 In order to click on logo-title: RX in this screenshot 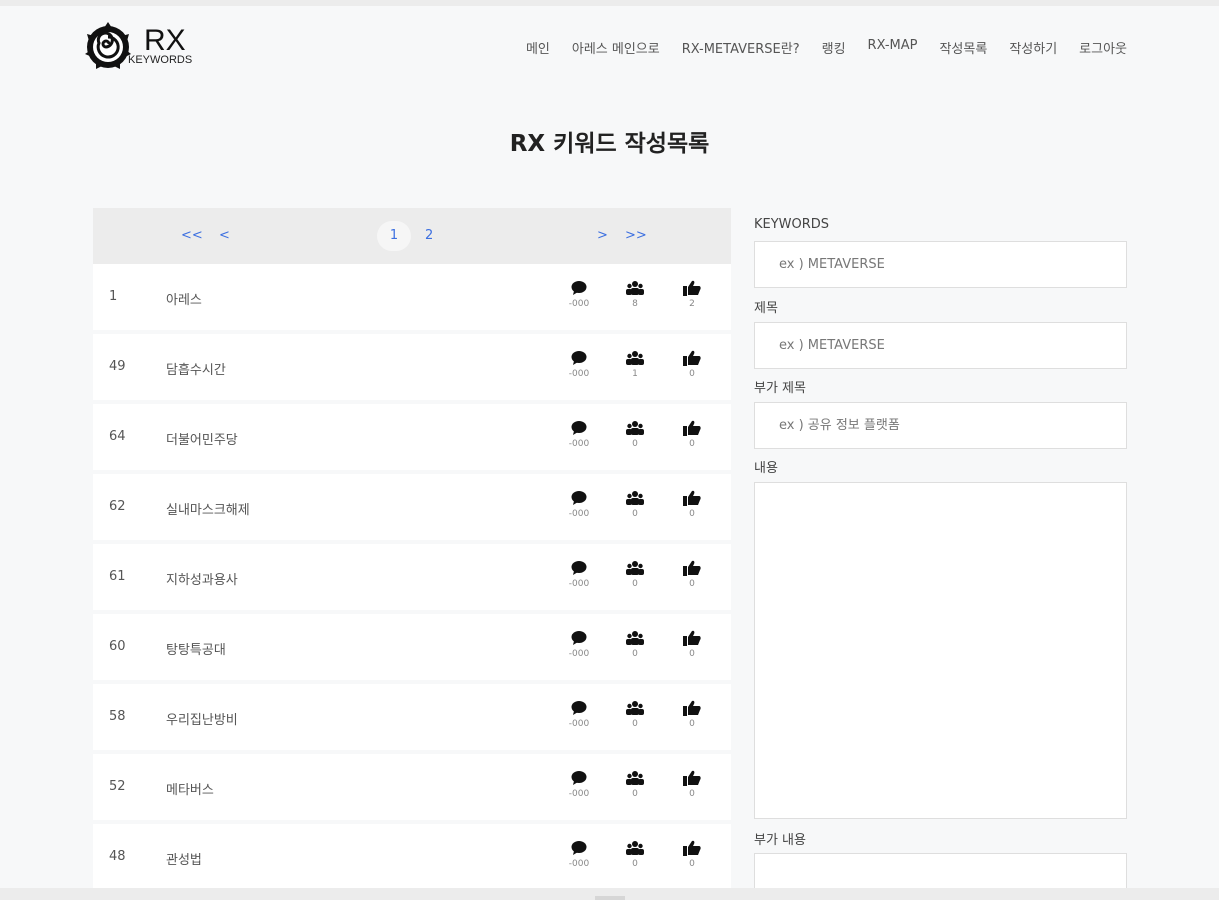, I will do `click(165, 40)`.